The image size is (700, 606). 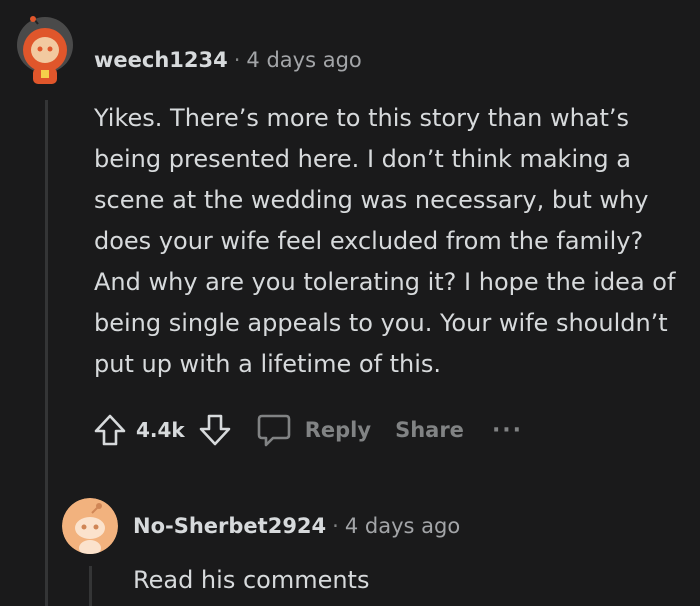 I want to click on vote-count: 4.4k, so click(x=160, y=430).